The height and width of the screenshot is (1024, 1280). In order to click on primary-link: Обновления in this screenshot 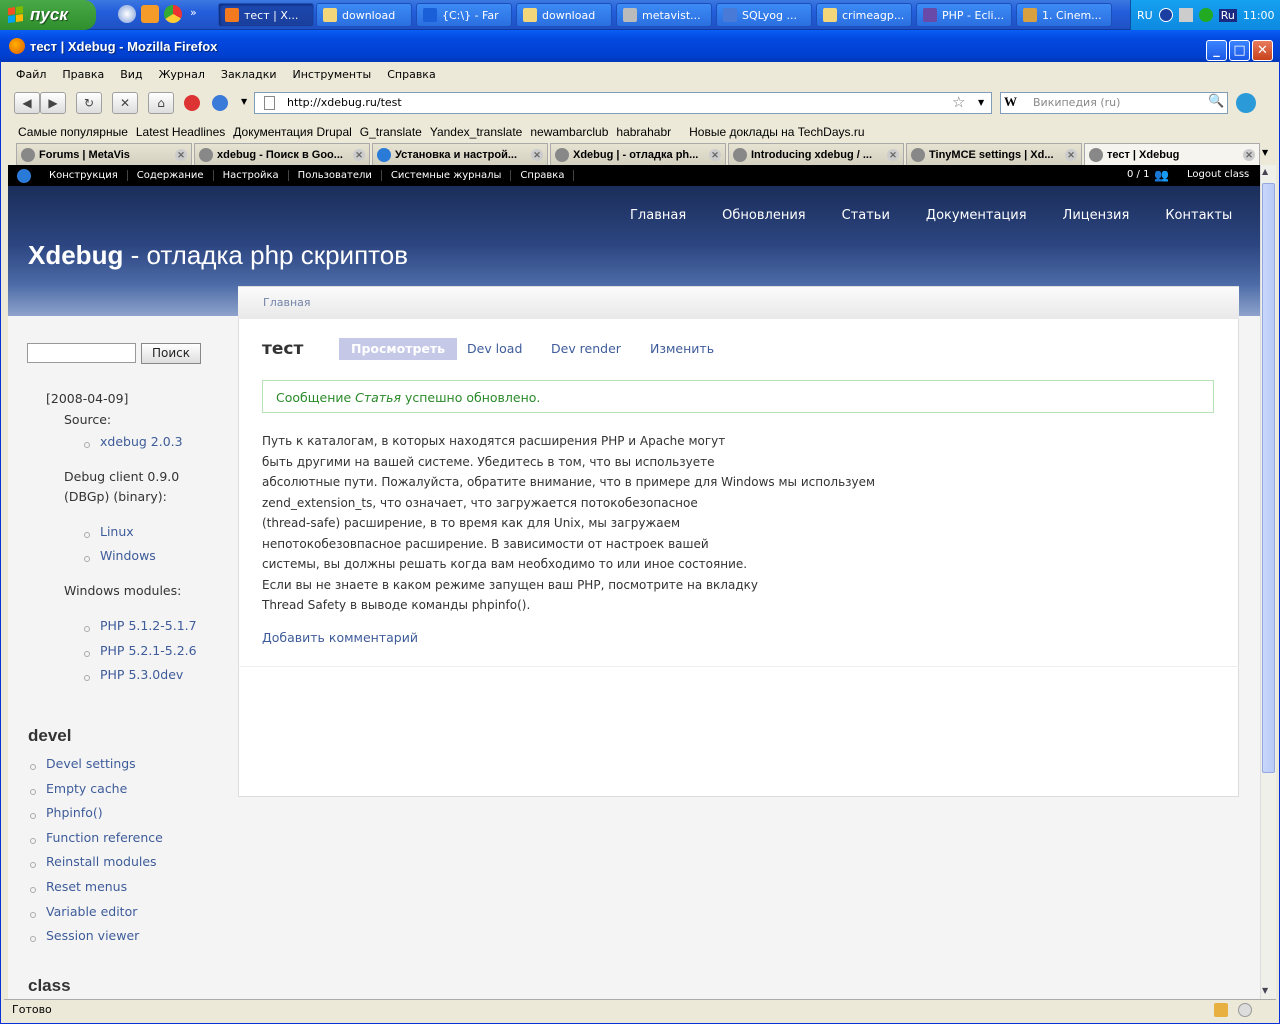, I will do `click(763, 215)`.